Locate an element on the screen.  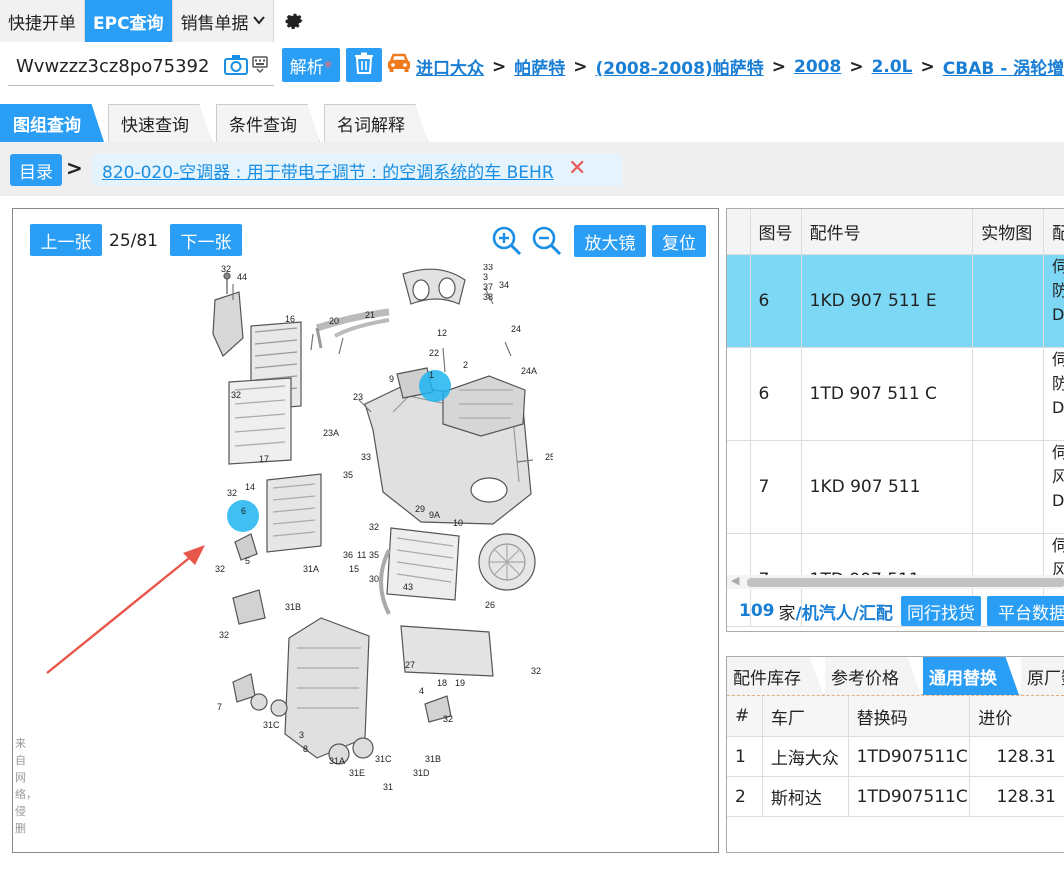
replacement-table-header: # 车厂 替换码 进价 is located at coordinates (895, 716).